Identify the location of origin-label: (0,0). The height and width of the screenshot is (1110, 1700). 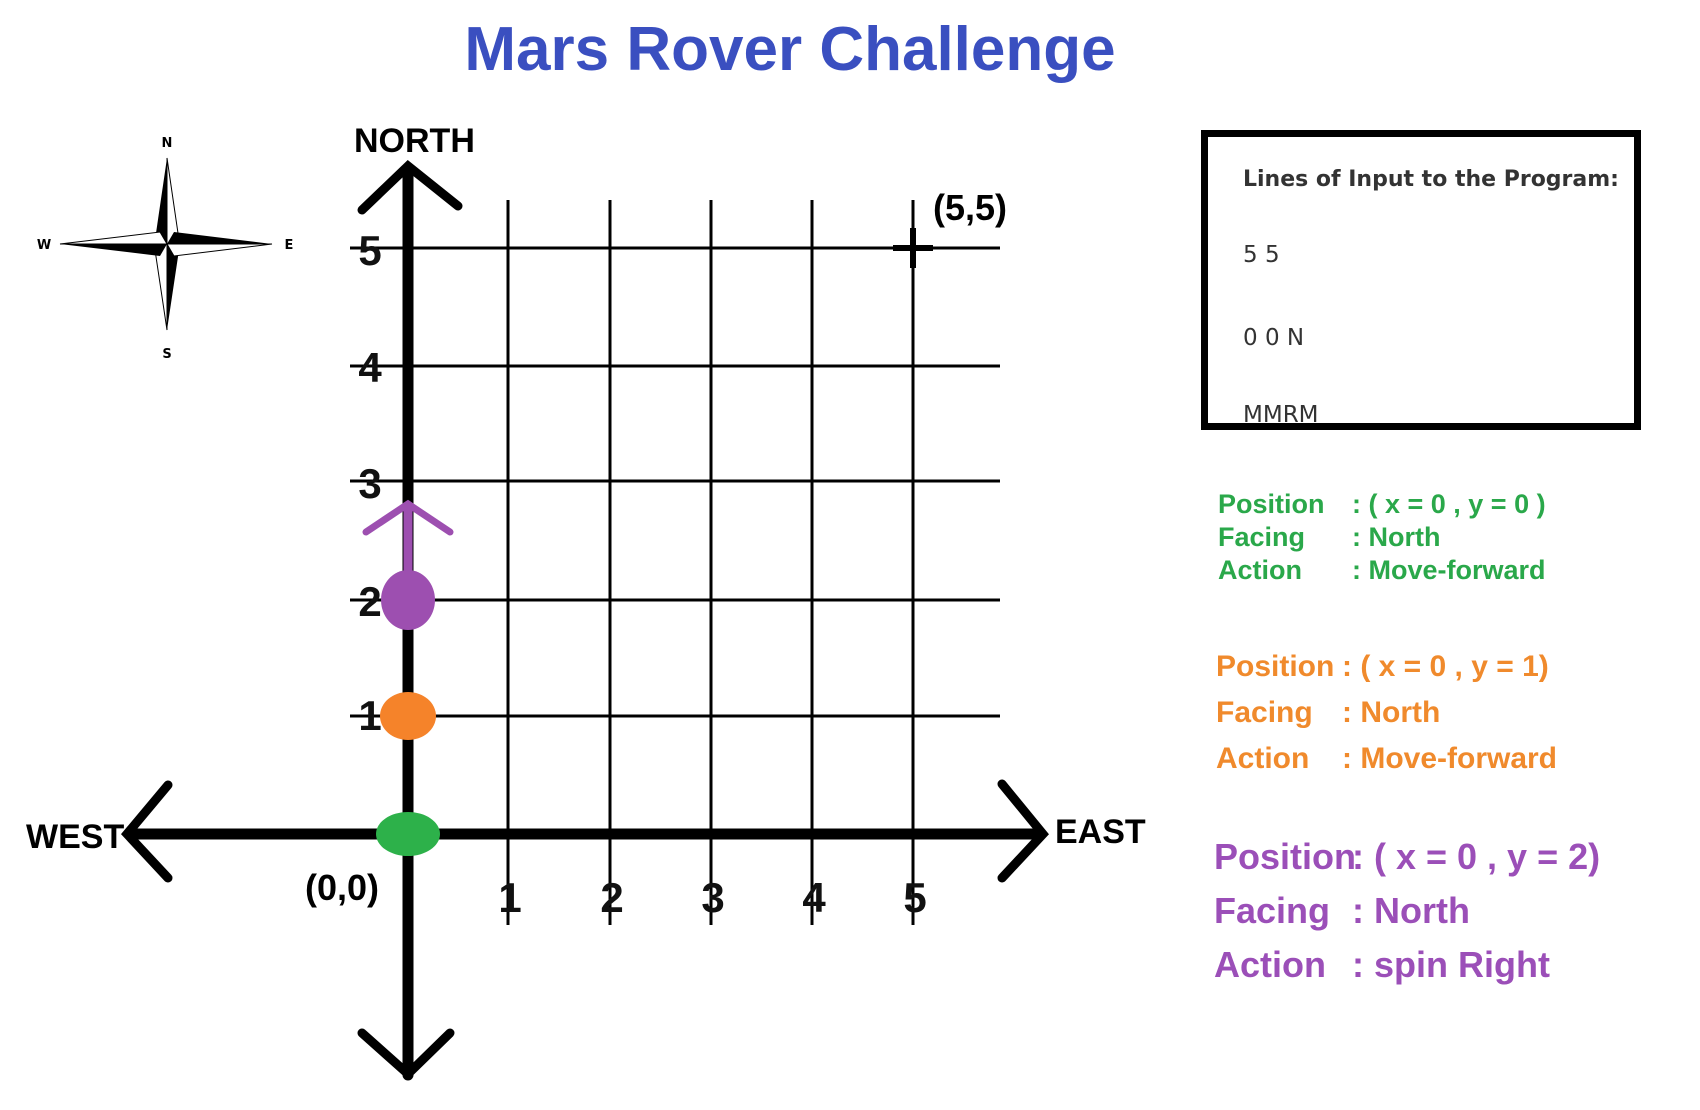
(342, 887).